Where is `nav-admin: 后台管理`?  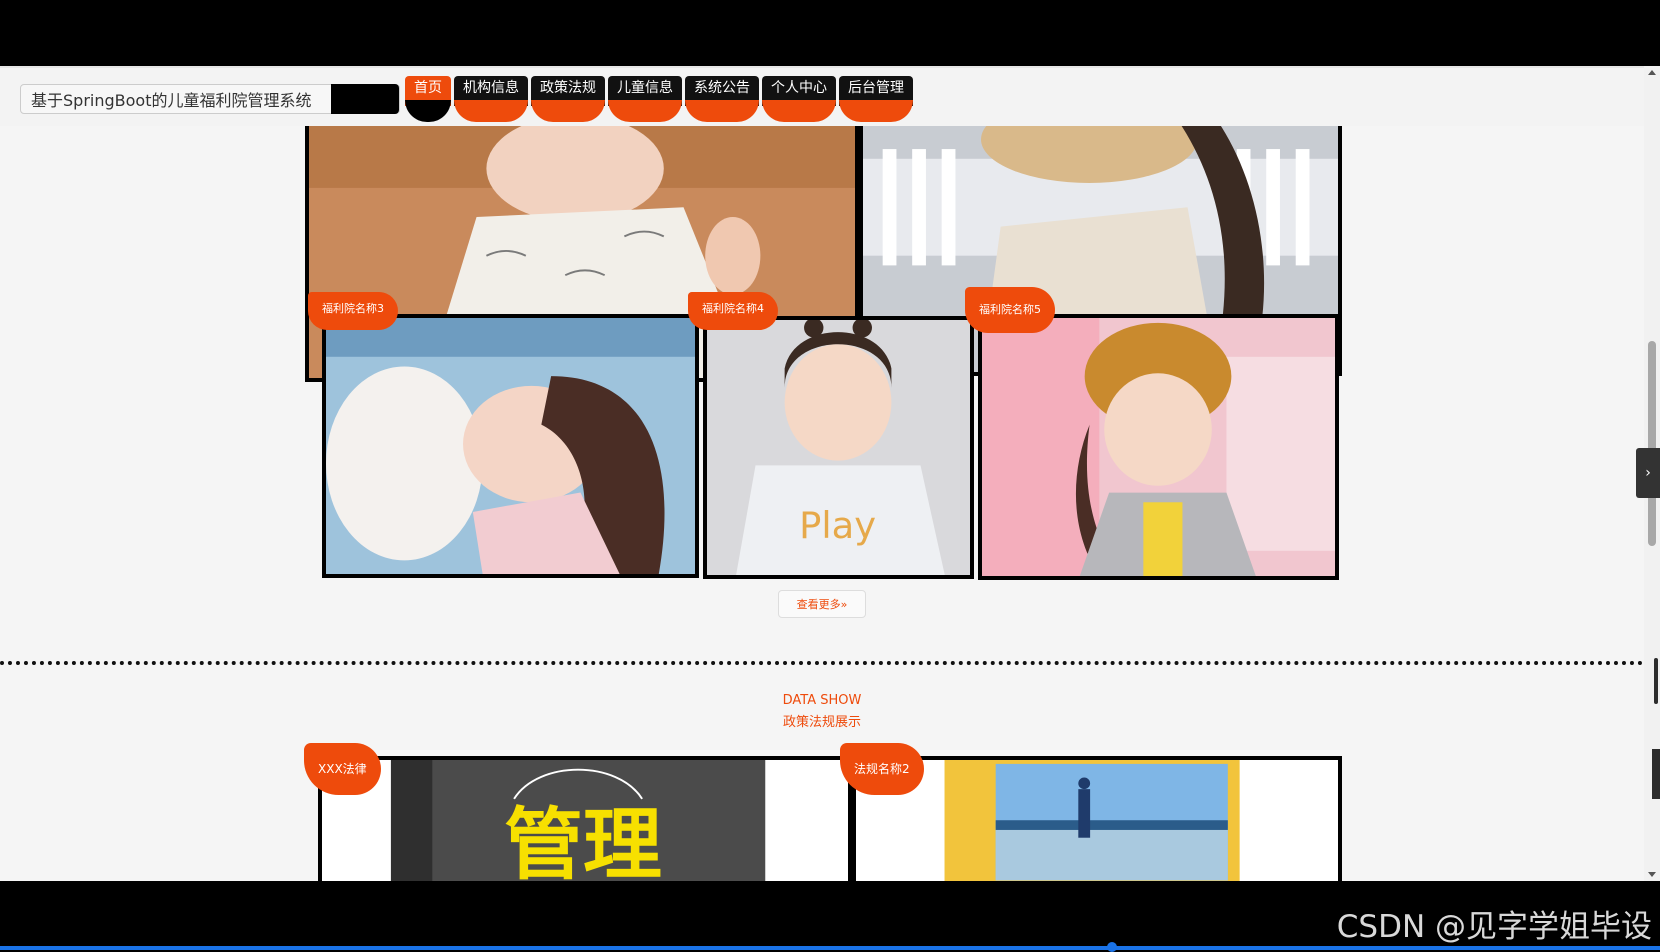 nav-admin: 后台管理 is located at coordinates (876, 99).